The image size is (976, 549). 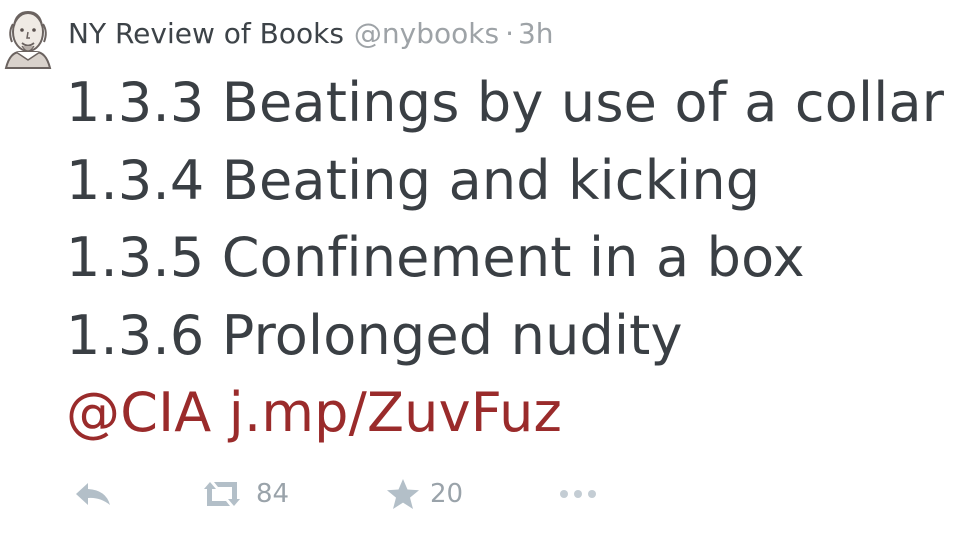 I want to click on more-icon, so click(x=578, y=494).